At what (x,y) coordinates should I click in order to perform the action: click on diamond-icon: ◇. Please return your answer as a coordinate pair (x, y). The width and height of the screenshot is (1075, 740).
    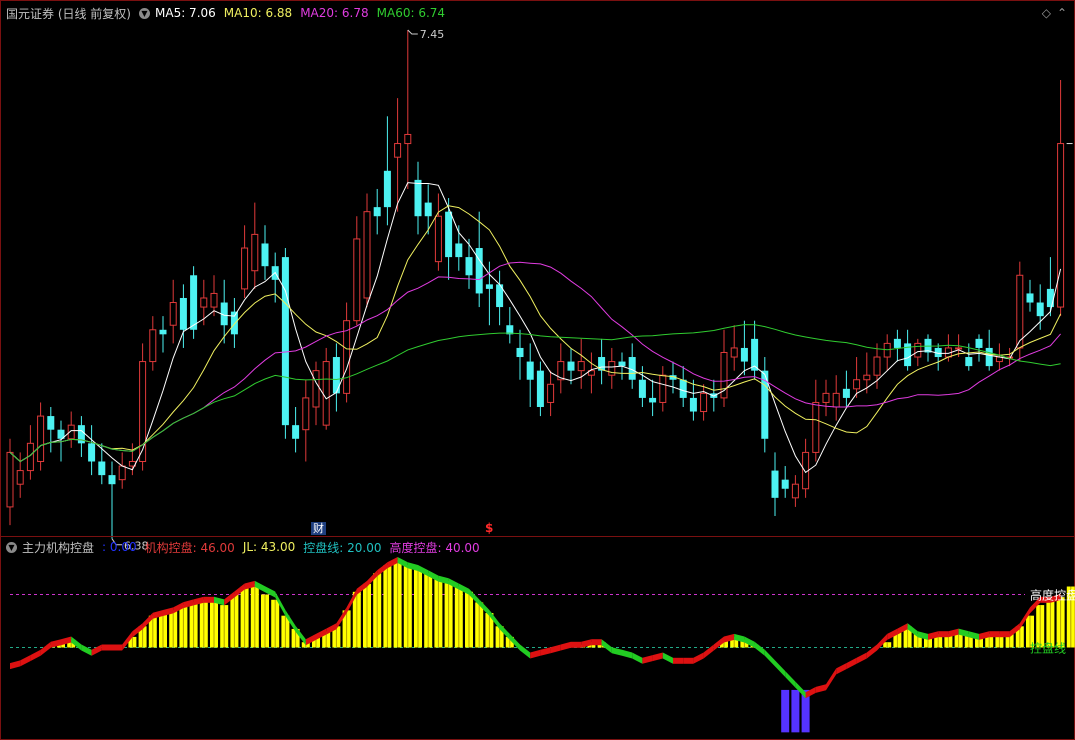
    Looking at the image, I should click on (1046, 13).